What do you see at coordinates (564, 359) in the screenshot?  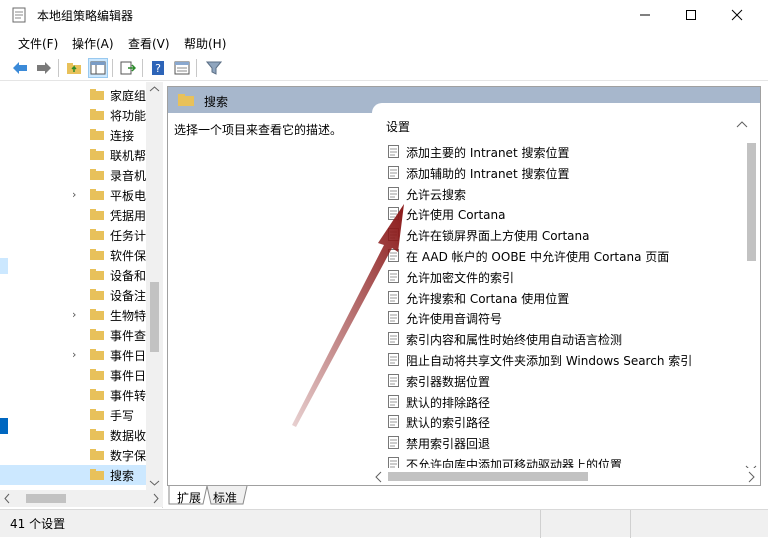 I see `setting-row: 阻止自动将共享文件夹添加到 Windows Search 索引` at bounding box center [564, 359].